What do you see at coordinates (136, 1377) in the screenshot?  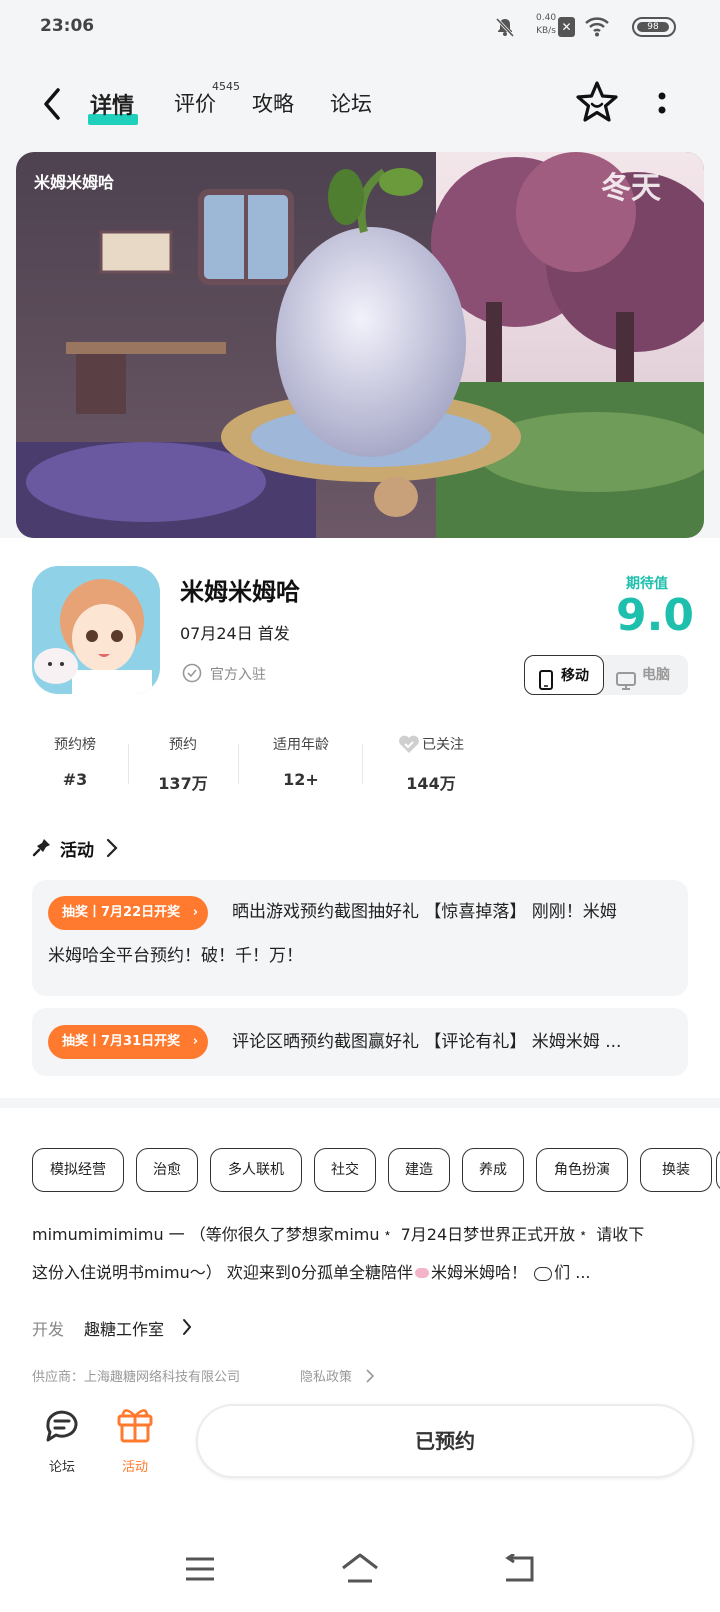 I see `supplier-info: 供应商：上海趣糖网络科技有限公司` at bounding box center [136, 1377].